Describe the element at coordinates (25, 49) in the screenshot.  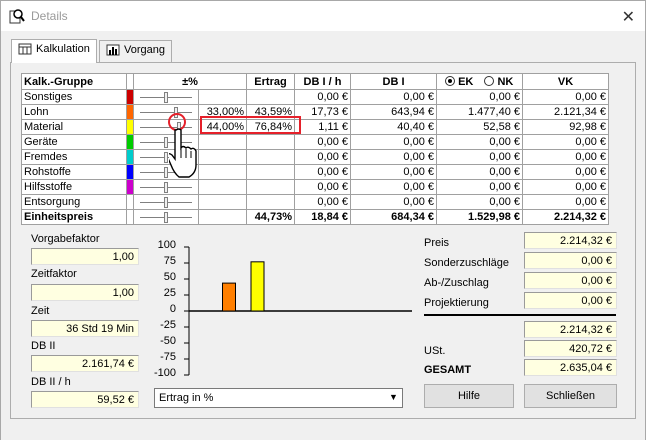
I see `calculator-icon` at that location.